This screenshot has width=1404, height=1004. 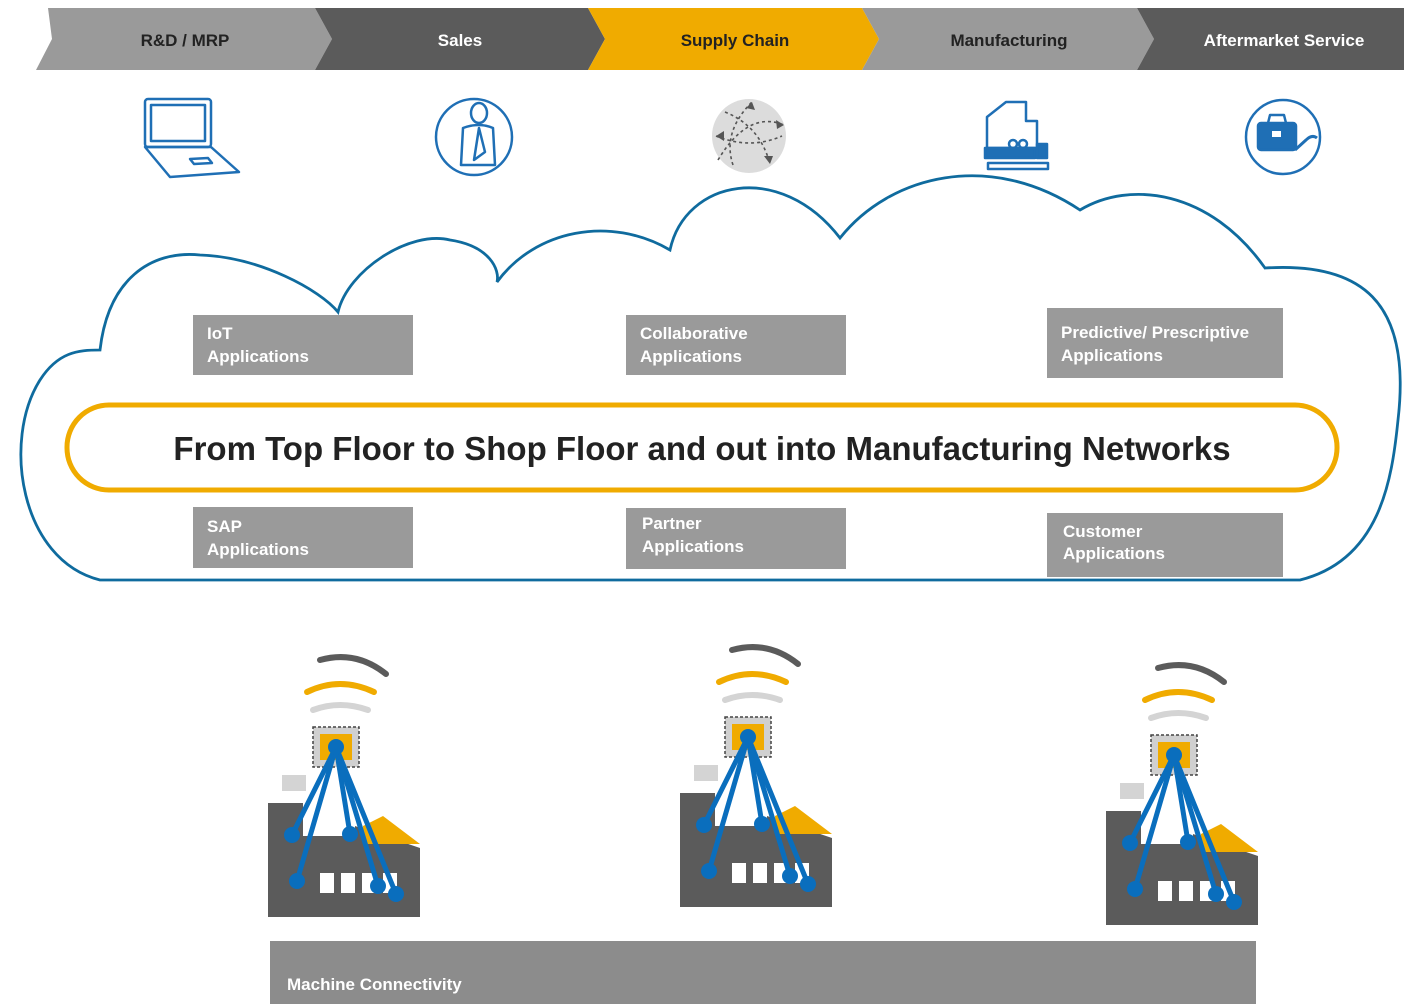 I want to click on app-box-collaborative-line2: Applications, so click(x=691, y=356).